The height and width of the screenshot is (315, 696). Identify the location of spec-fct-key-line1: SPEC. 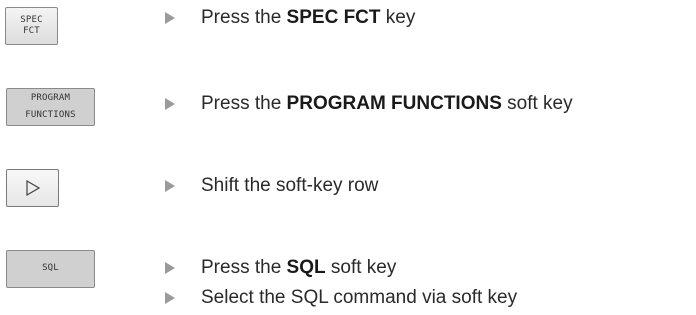
(31, 19).